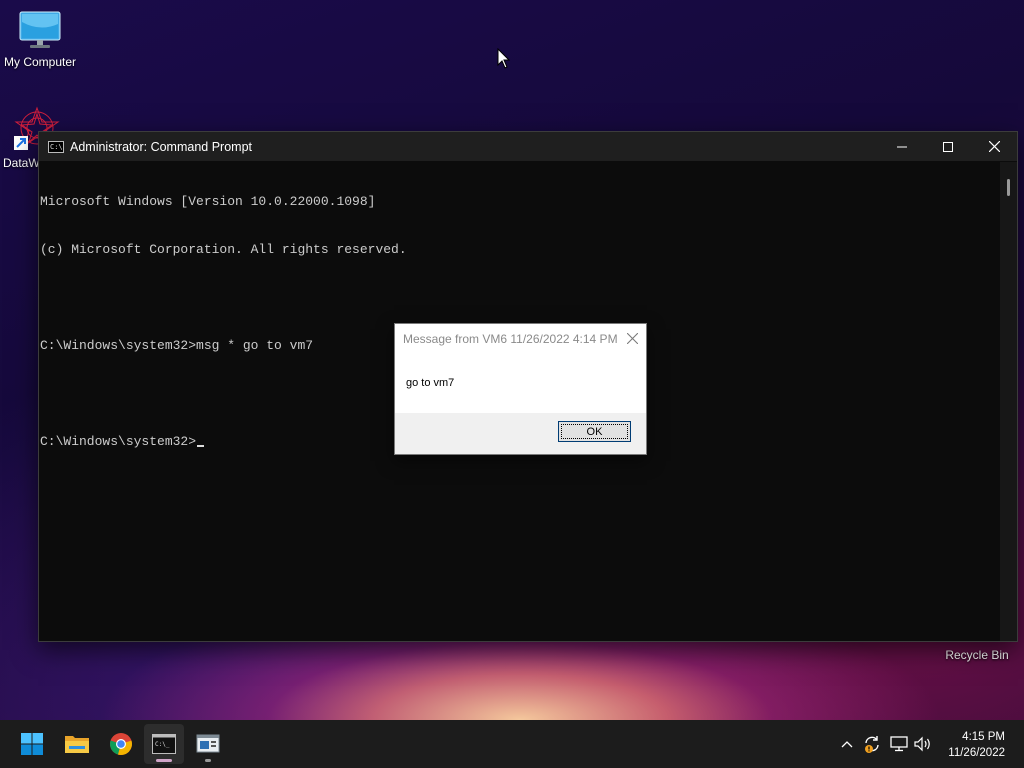 The image size is (1024, 768). Describe the element at coordinates (161, 146) in the screenshot. I see `window-title: Administrator: Command Prompt` at that location.